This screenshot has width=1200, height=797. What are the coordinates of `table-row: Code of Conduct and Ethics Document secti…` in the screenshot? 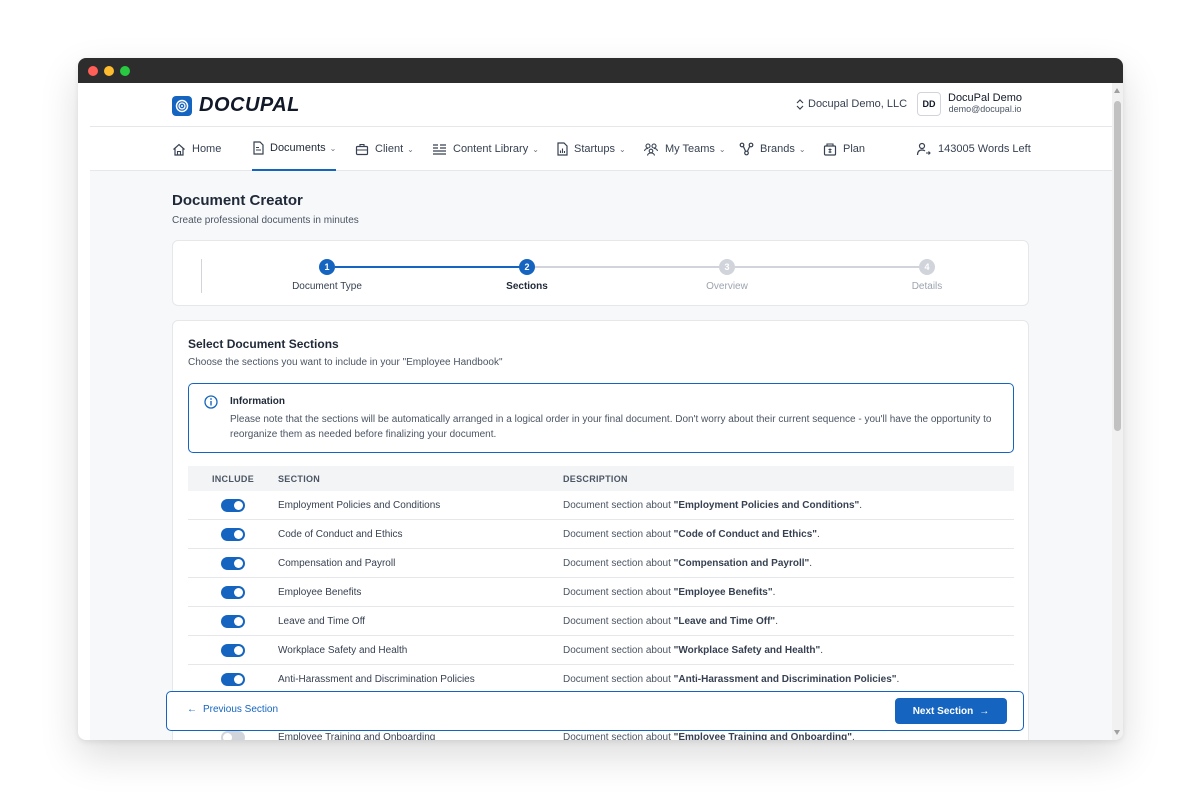 It's located at (601, 534).